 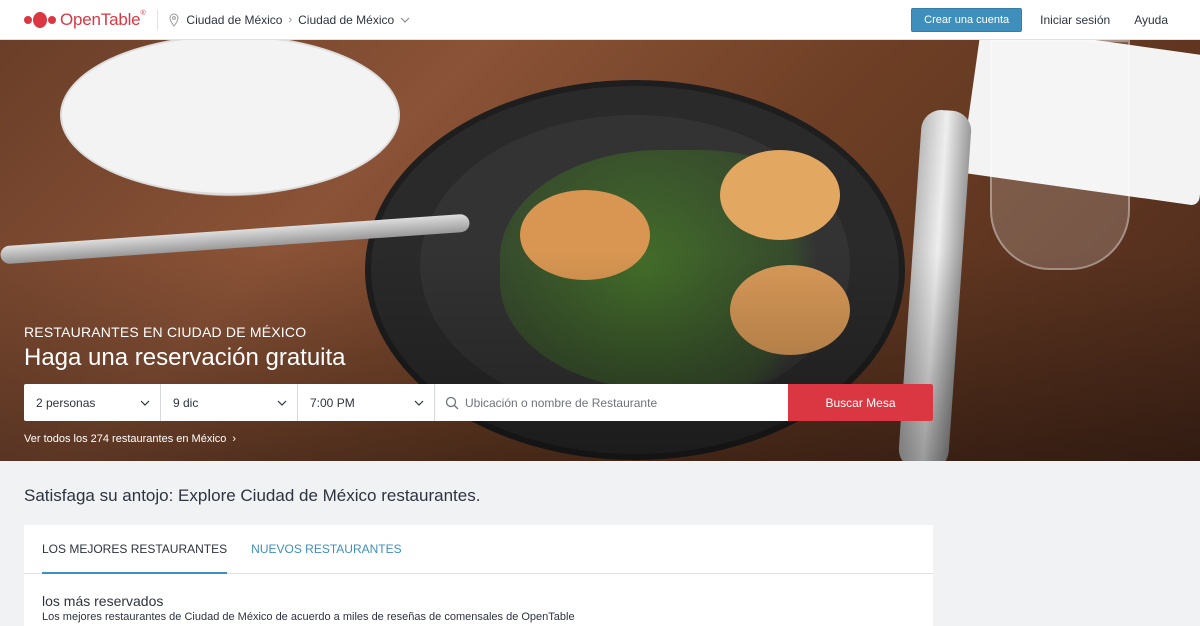 What do you see at coordinates (452, 402) in the screenshot?
I see `search-icon` at bounding box center [452, 402].